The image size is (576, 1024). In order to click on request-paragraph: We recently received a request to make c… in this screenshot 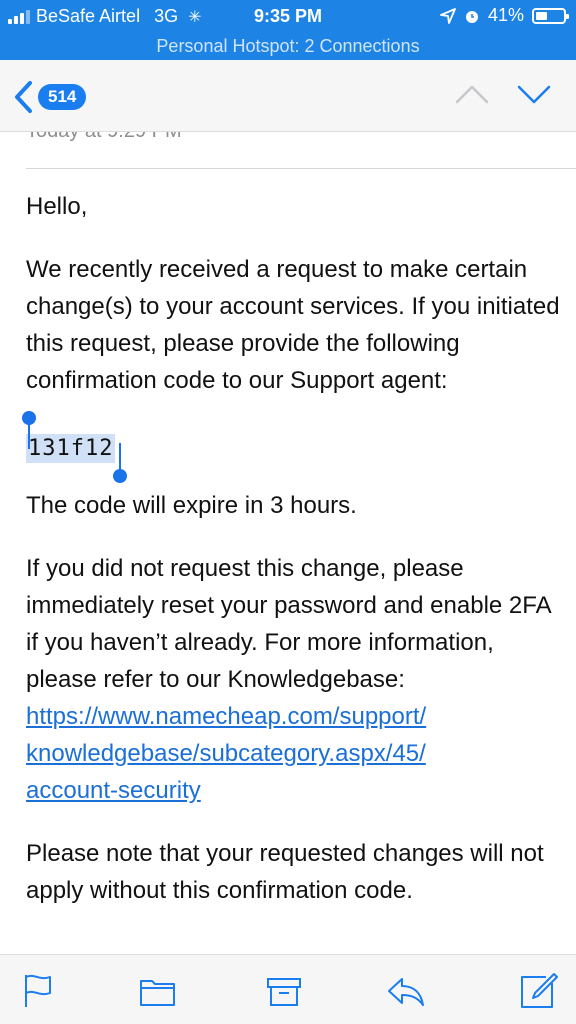, I will do `click(293, 325)`.